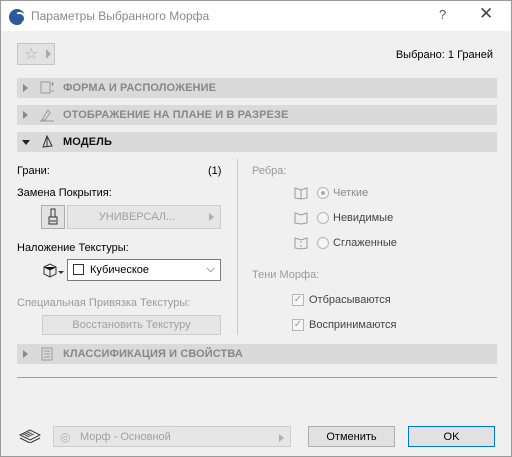 The image size is (512, 457). I want to click on collapse-arrow-icon, so click(26, 142).